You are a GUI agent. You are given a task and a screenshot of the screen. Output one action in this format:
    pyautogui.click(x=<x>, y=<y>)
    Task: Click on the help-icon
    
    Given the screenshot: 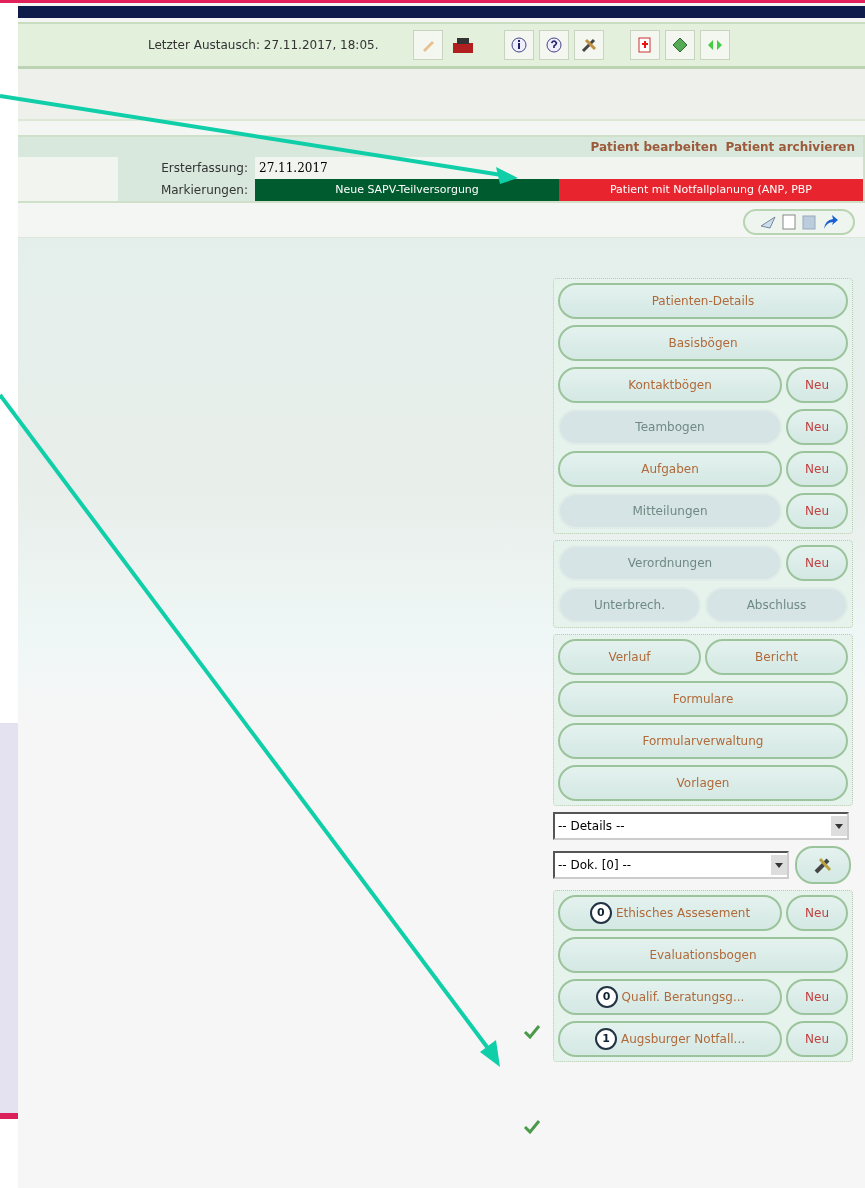 What is the action you would take?
    pyautogui.click(x=554, y=45)
    